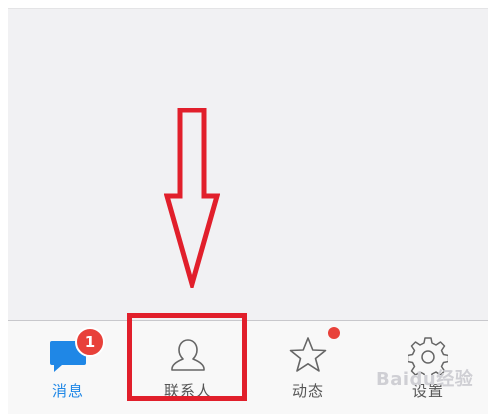  I want to click on tab-messages-label: 消息, so click(67, 391).